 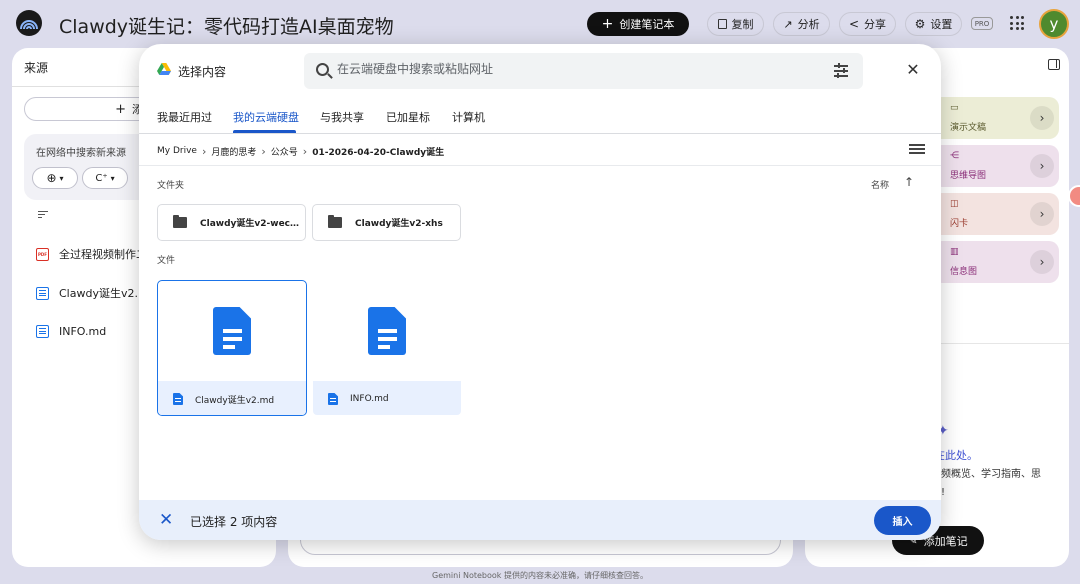 I want to click on studio-card-slides: ▭ 演示文稿 ›, so click(x=995, y=118).